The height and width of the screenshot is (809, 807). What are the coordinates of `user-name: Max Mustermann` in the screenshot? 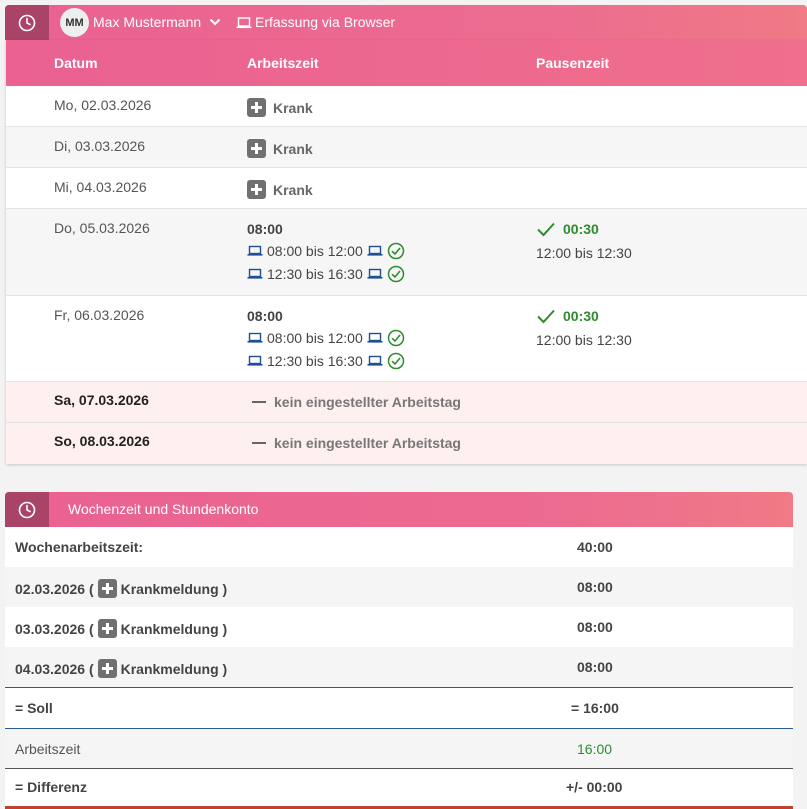 It's located at (147, 22).